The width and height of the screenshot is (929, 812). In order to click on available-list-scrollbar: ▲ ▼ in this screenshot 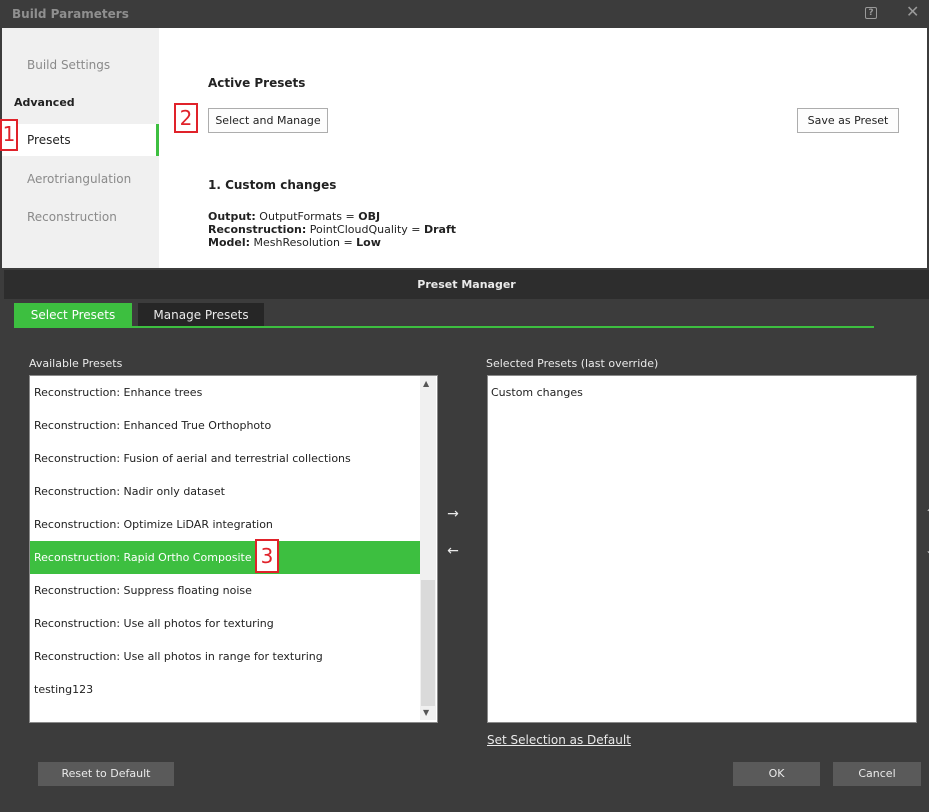, I will do `click(428, 548)`.